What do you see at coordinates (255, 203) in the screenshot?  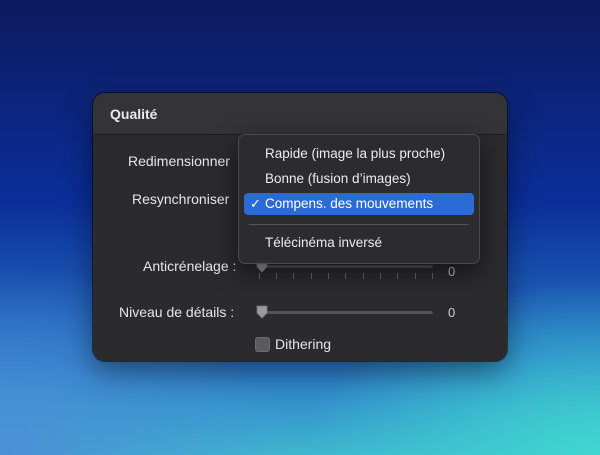 I see `checkmark-icon: ✓` at bounding box center [255, 203].